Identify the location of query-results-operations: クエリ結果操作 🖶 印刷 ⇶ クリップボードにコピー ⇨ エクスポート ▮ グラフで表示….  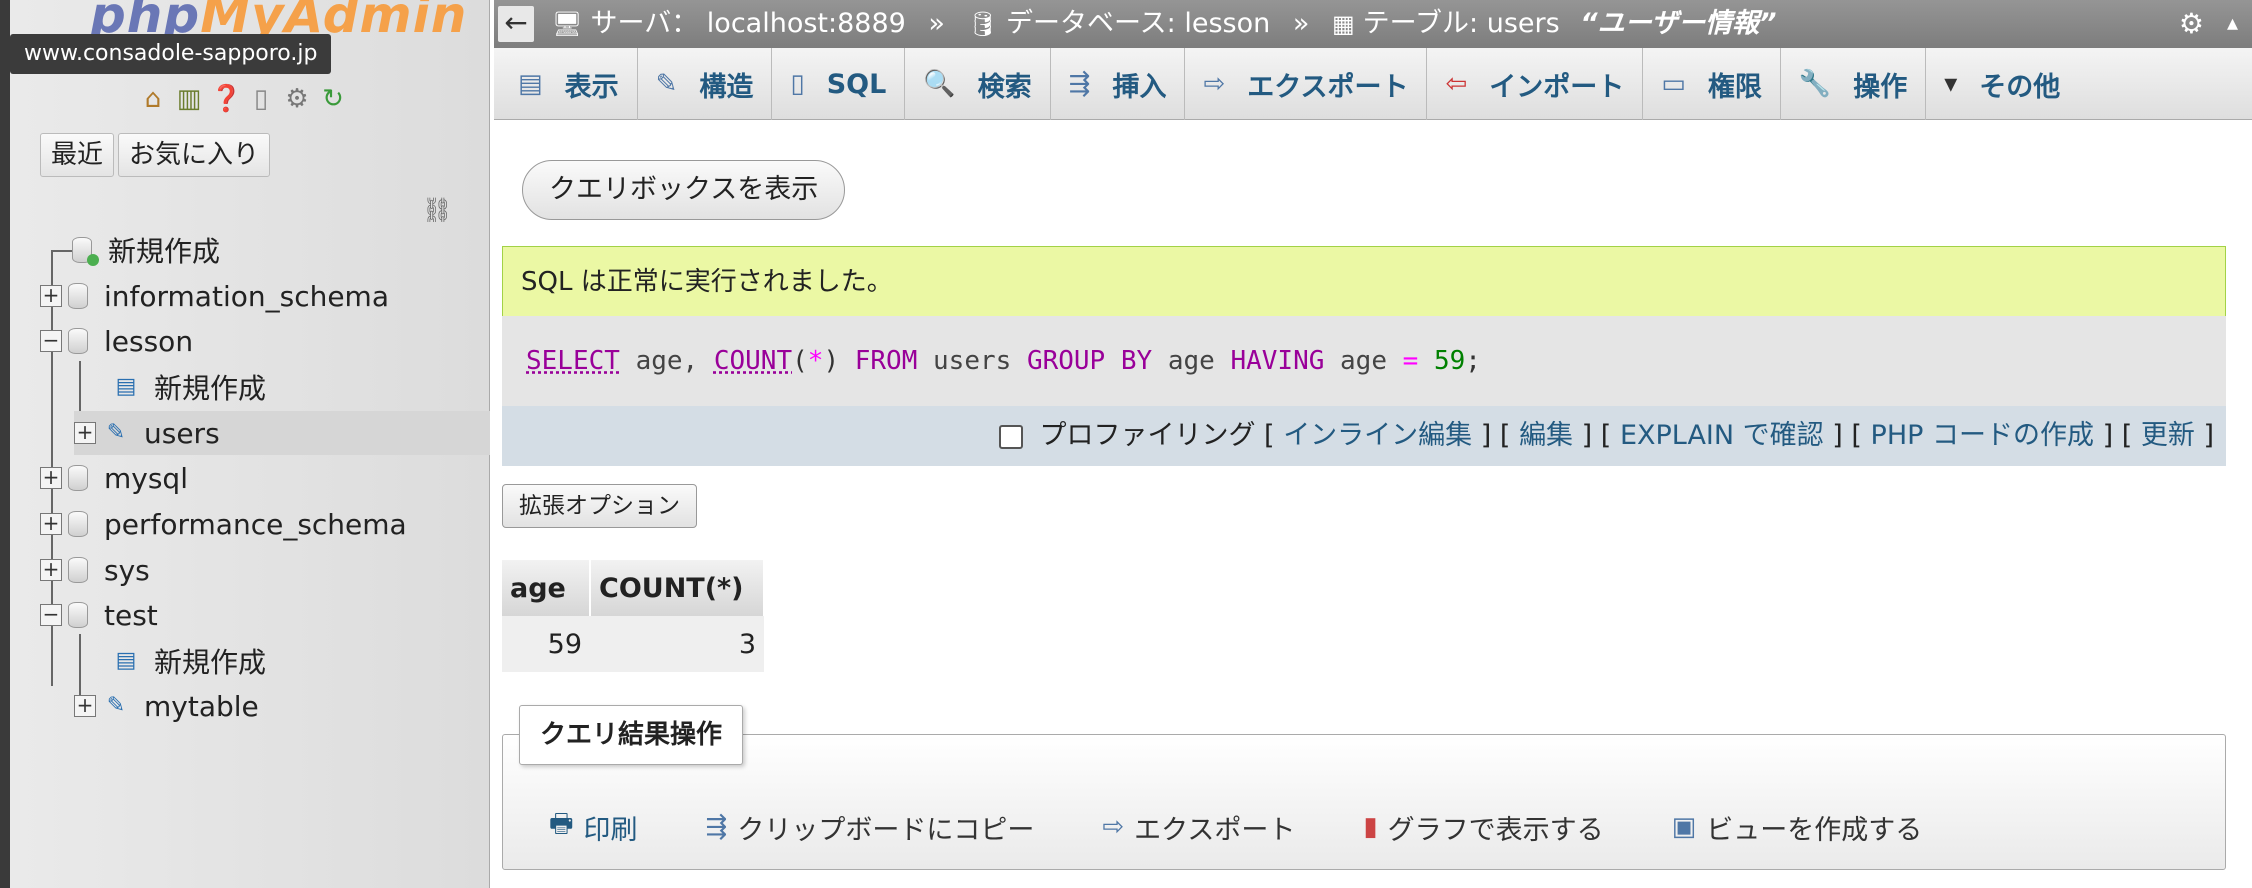
(1364, 787).